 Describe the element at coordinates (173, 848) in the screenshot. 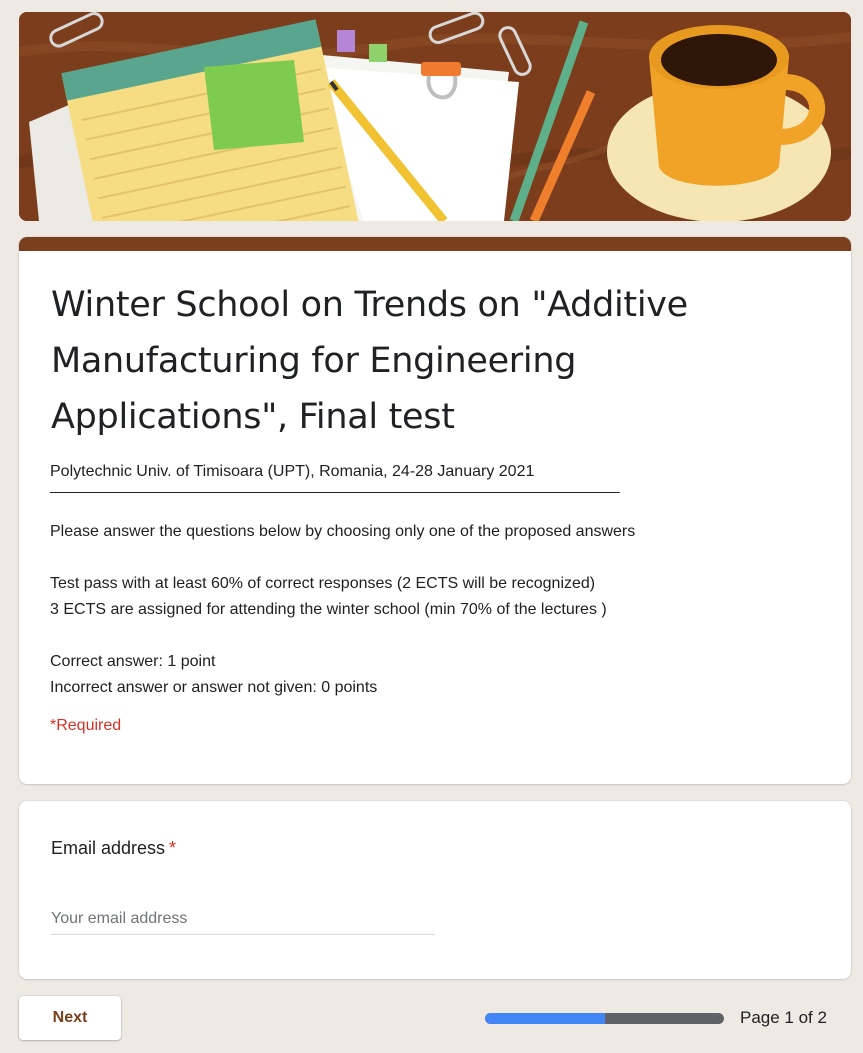

I see `required-asterisk: *` at that location.